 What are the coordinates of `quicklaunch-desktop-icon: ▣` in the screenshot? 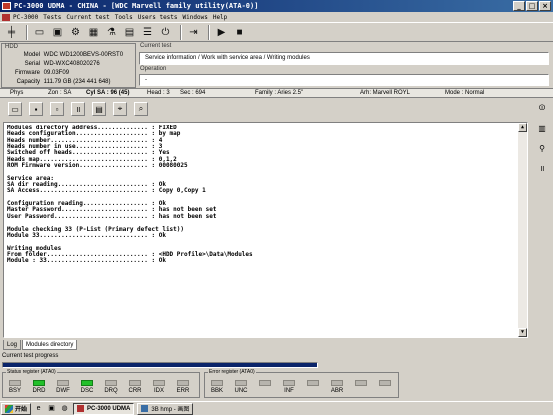 It's located at (51, 409).